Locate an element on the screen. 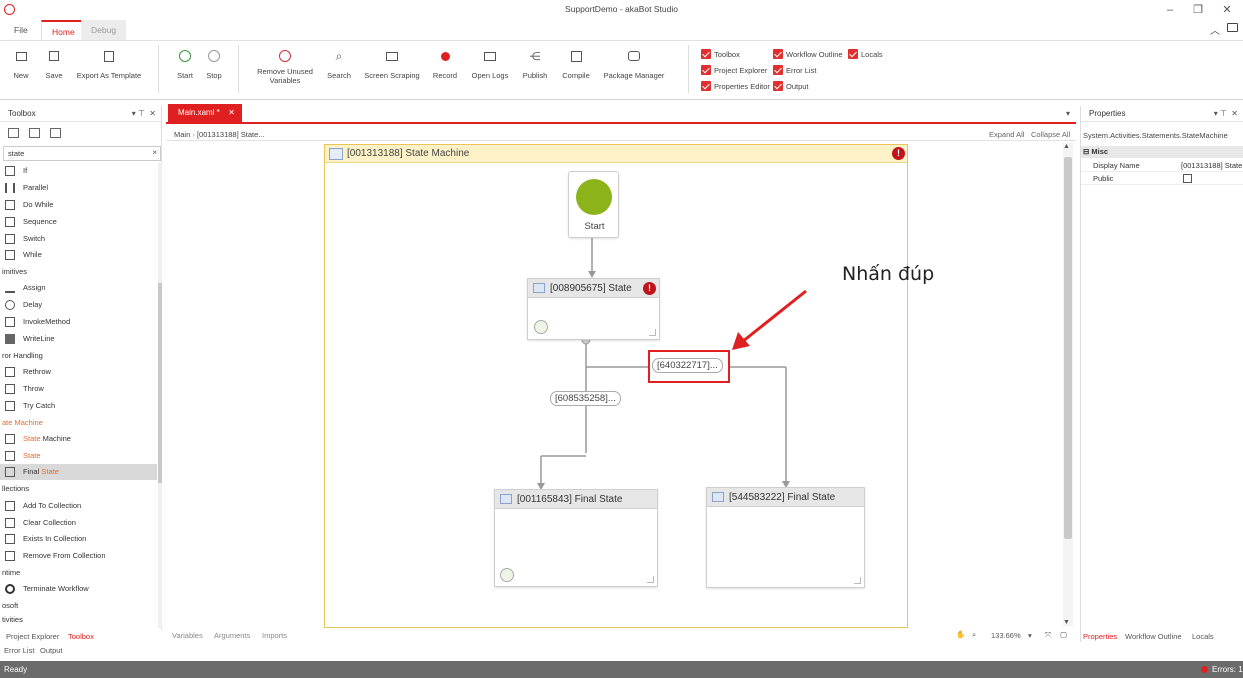 This screenshot has height=678, width=1243. toolbox-close-icon: ✕ is located at coordinates (152, 114).